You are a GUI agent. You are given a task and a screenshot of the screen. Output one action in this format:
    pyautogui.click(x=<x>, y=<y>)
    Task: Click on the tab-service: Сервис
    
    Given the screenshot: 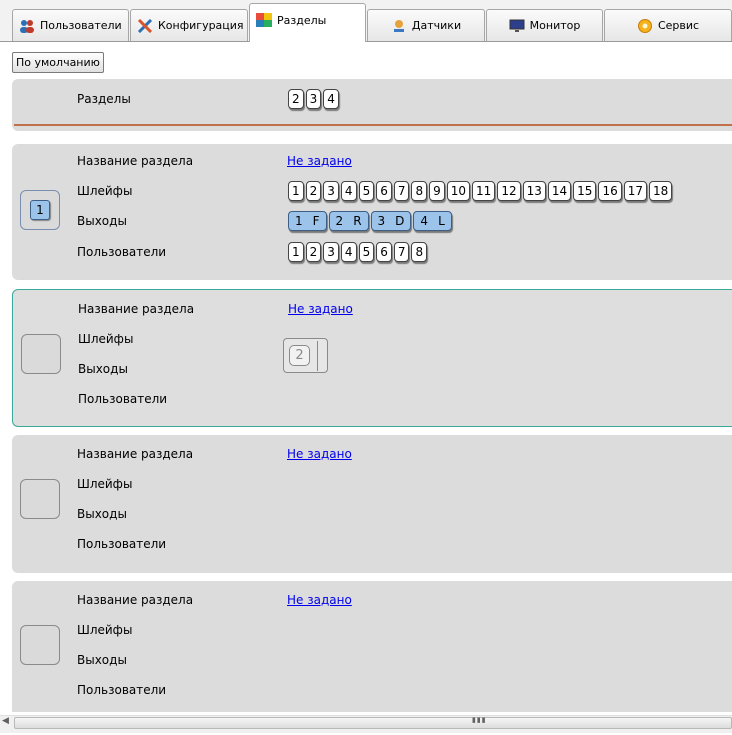 What is the action you would take?
    pyautogui.click(x=668, y=25)
    